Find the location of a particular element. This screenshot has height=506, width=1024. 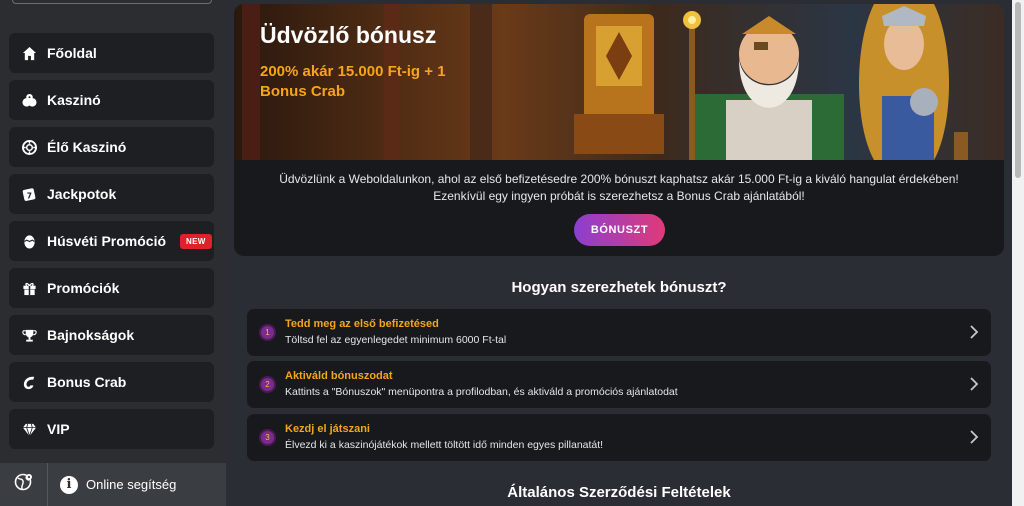

how-to-title: Hogyan szerezhetek bónuszt? is located at coordinates (619, 287).